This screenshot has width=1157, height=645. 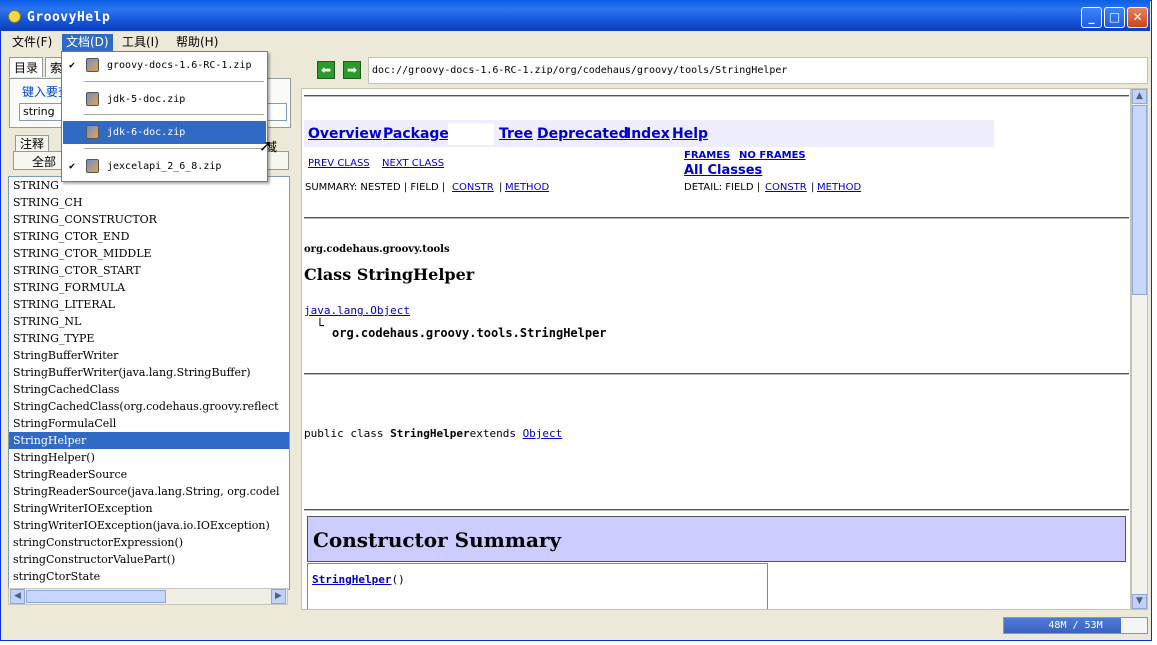 What do you see at coordinates (32, 143) in the screenshot?
I see `subtab-comments: 注释` at bounding box center [32, 143].